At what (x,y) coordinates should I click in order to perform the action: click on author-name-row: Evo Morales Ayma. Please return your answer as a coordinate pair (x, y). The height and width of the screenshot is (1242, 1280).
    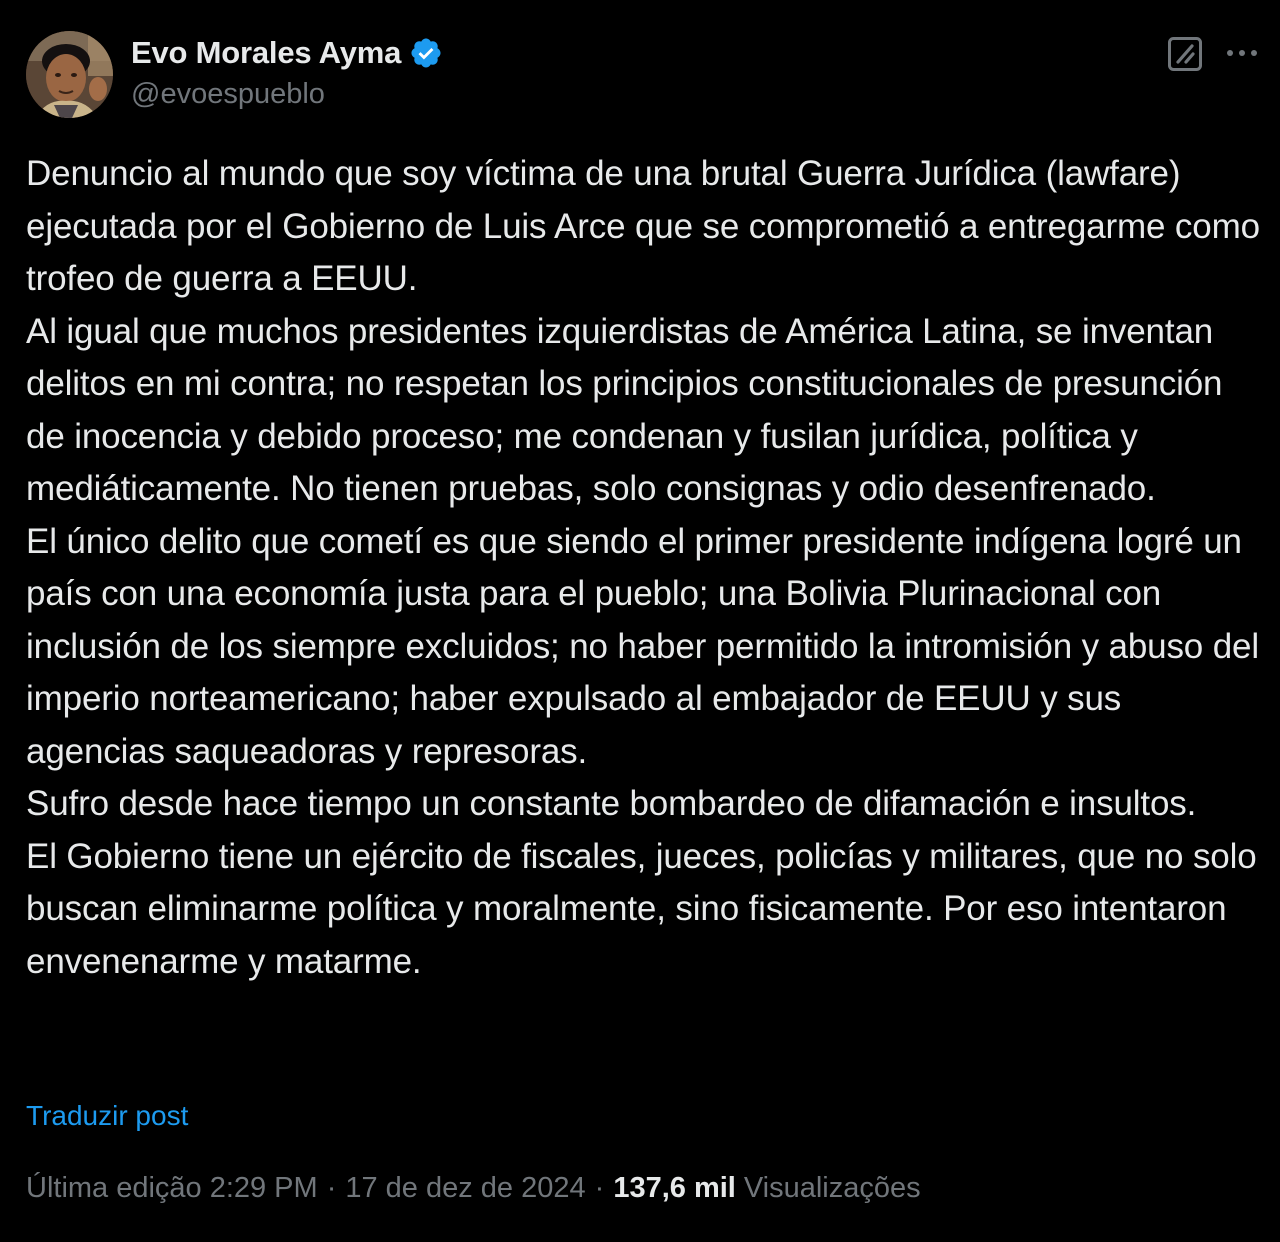
    Looking at the image, I should click on (287, 53).